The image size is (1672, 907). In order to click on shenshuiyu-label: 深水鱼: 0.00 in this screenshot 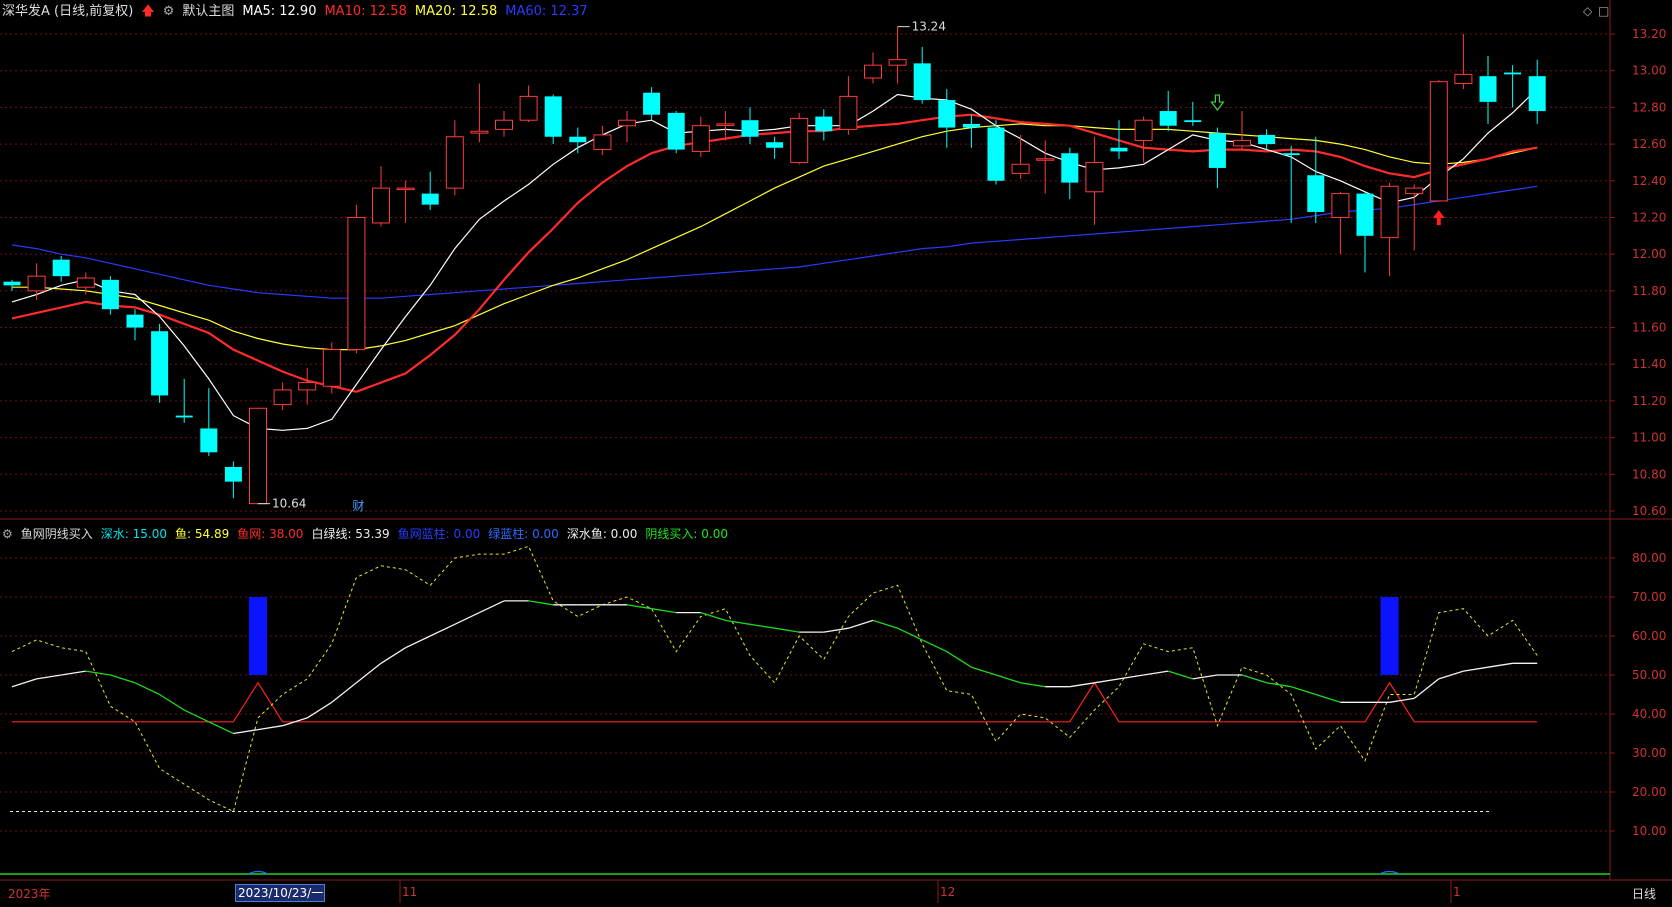, I will do `click(602, 534)`.